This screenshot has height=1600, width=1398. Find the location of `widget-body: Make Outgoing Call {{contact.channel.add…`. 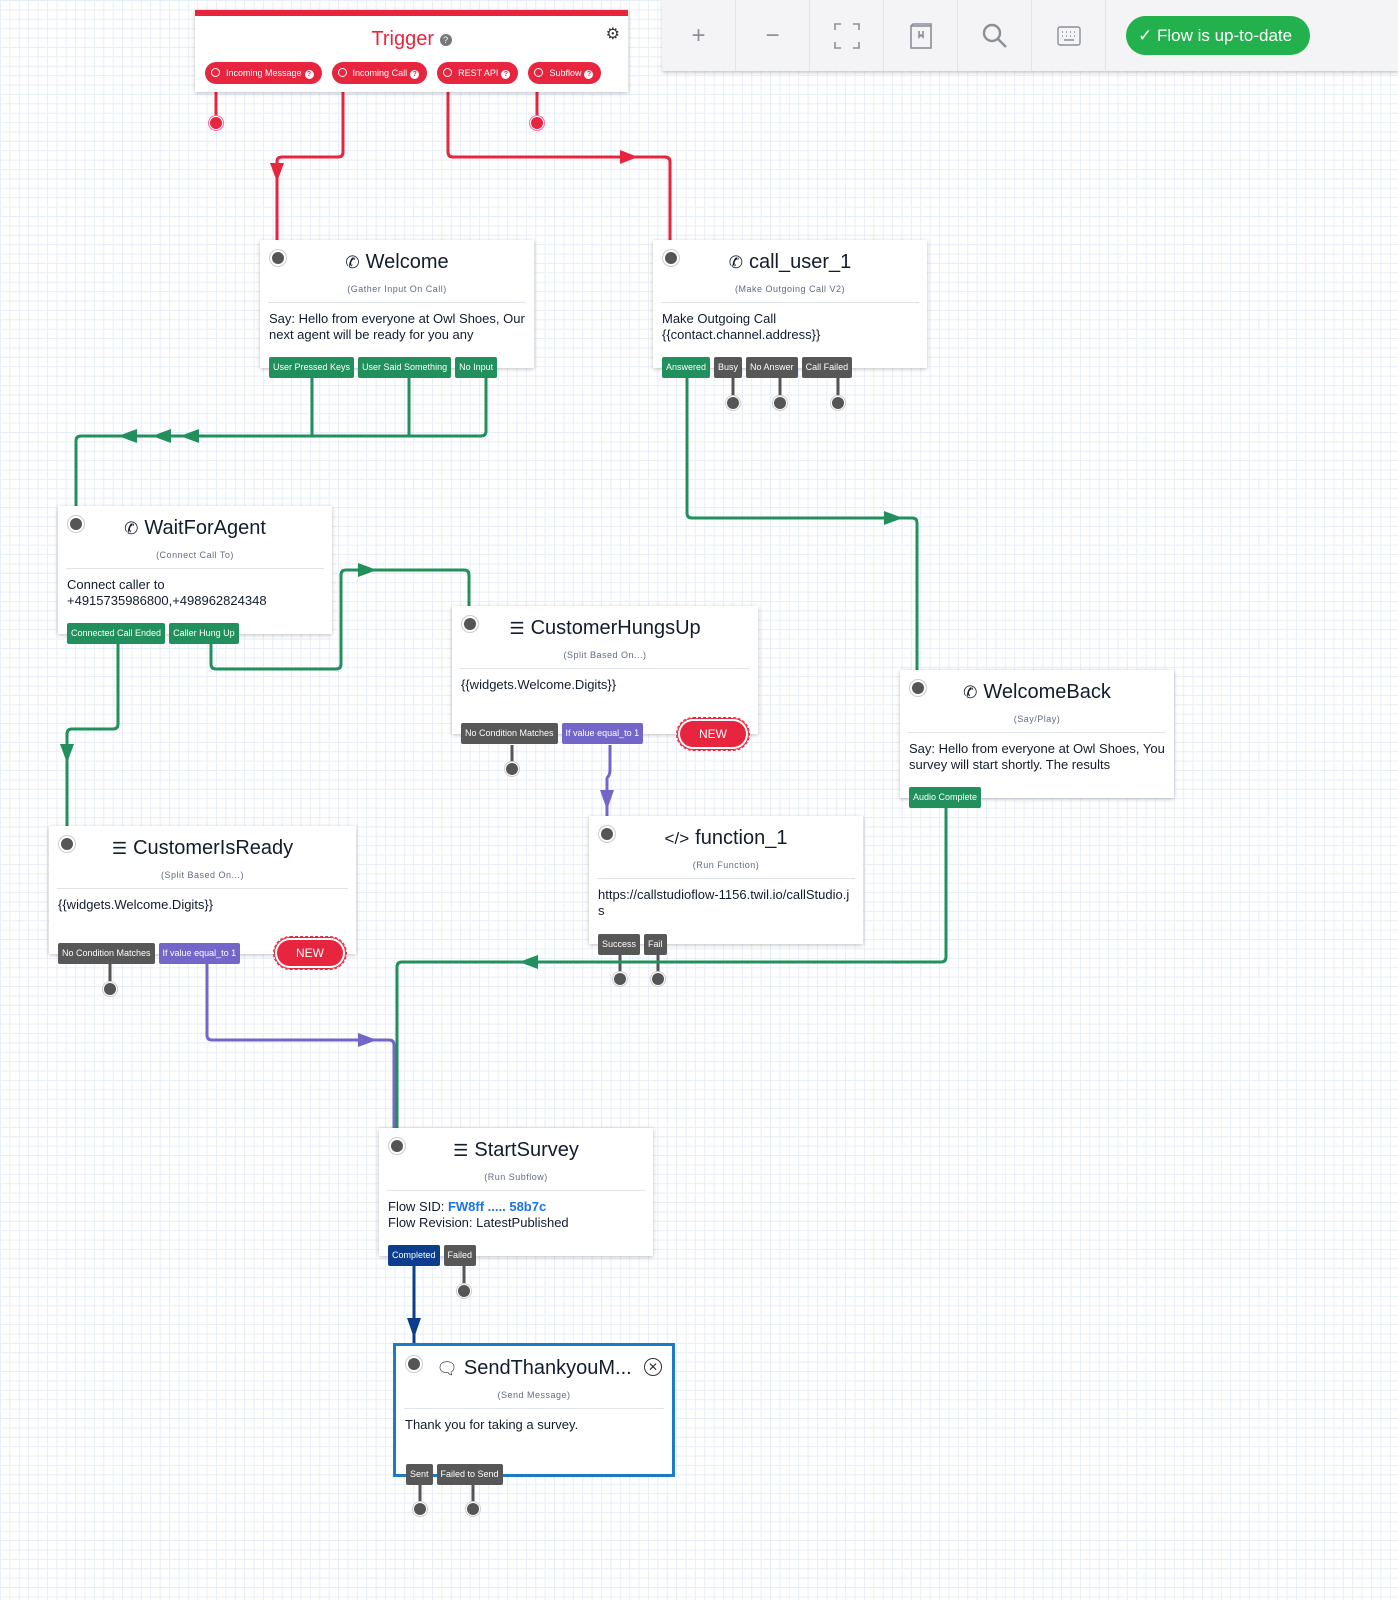

widget-body: Make Outgoing Call {{contact.channel.add… is located at coordinates (741, 326).